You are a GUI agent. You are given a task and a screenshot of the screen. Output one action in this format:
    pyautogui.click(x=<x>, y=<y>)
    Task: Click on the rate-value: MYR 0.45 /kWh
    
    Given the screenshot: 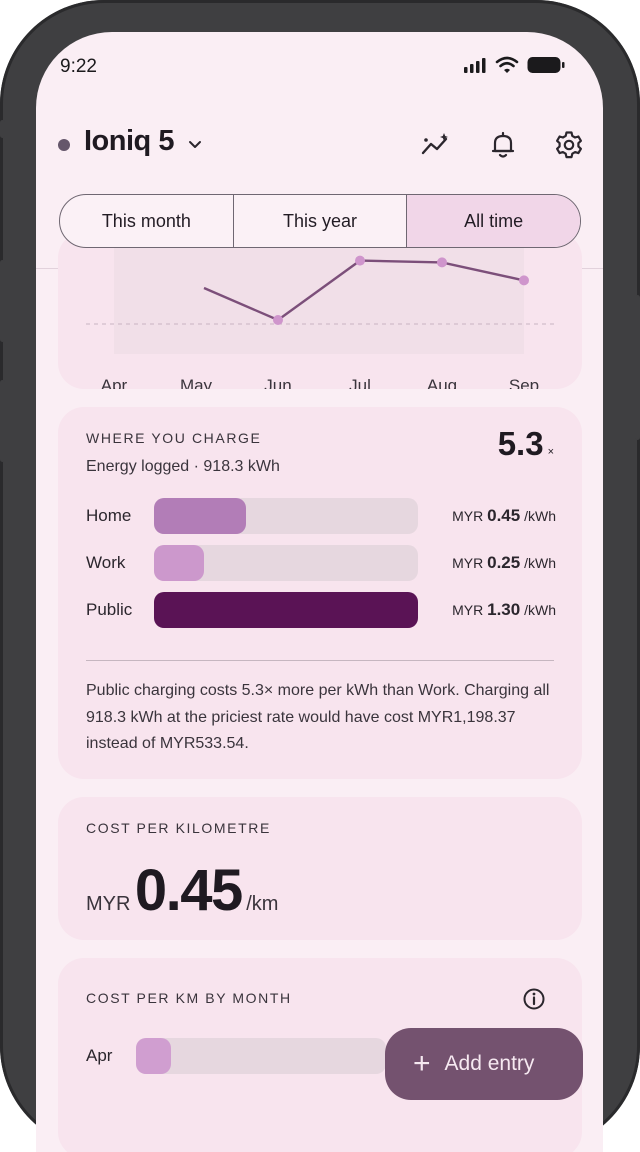 What is the action you would take?
    pyautogui.click(x=504, y=516)
    